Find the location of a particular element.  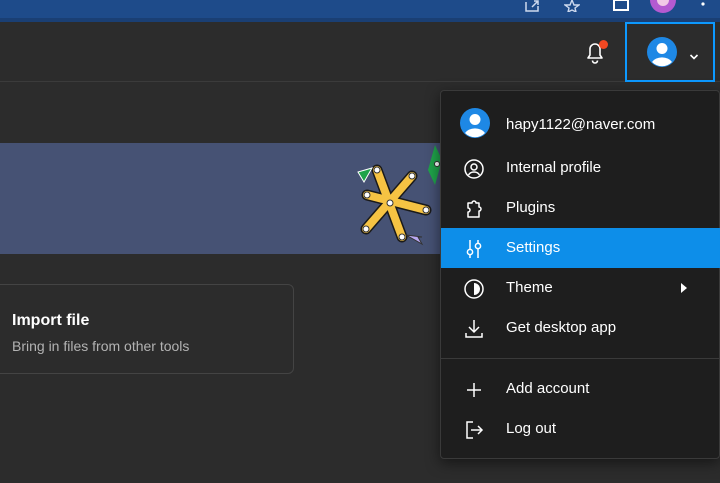

plus-icon is located at coordinates (474, 390).